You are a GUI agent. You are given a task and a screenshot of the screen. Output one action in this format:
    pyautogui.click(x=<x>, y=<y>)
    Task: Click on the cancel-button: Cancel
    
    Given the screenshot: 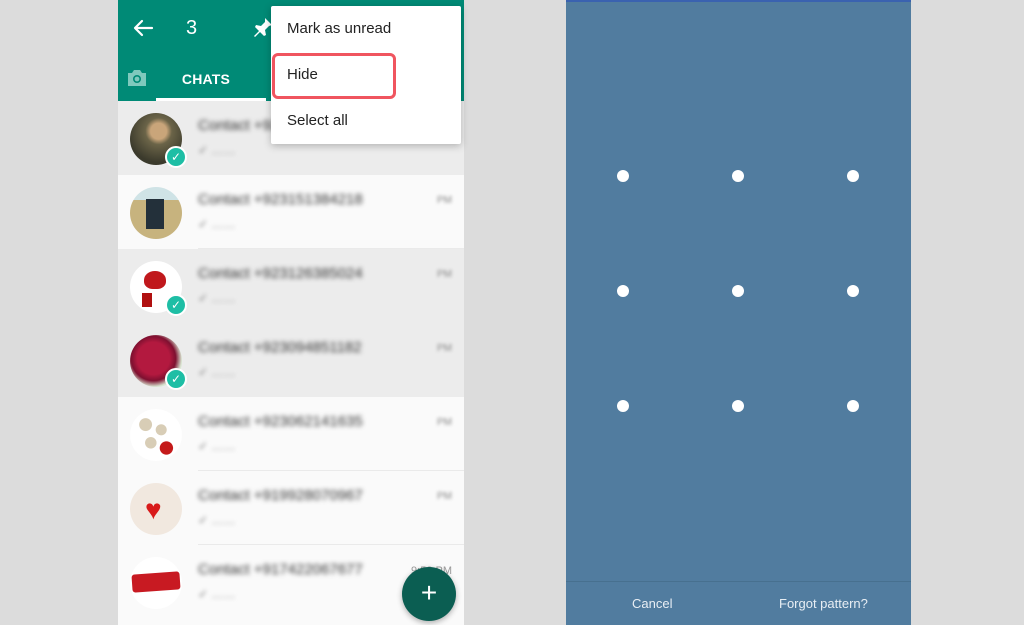 What is the action you would take?
    pyautogui.click(x=652, y=603)
    